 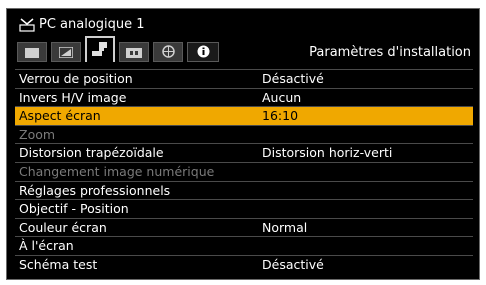 I want to click on tab-installation, so click(x=100, y=49).